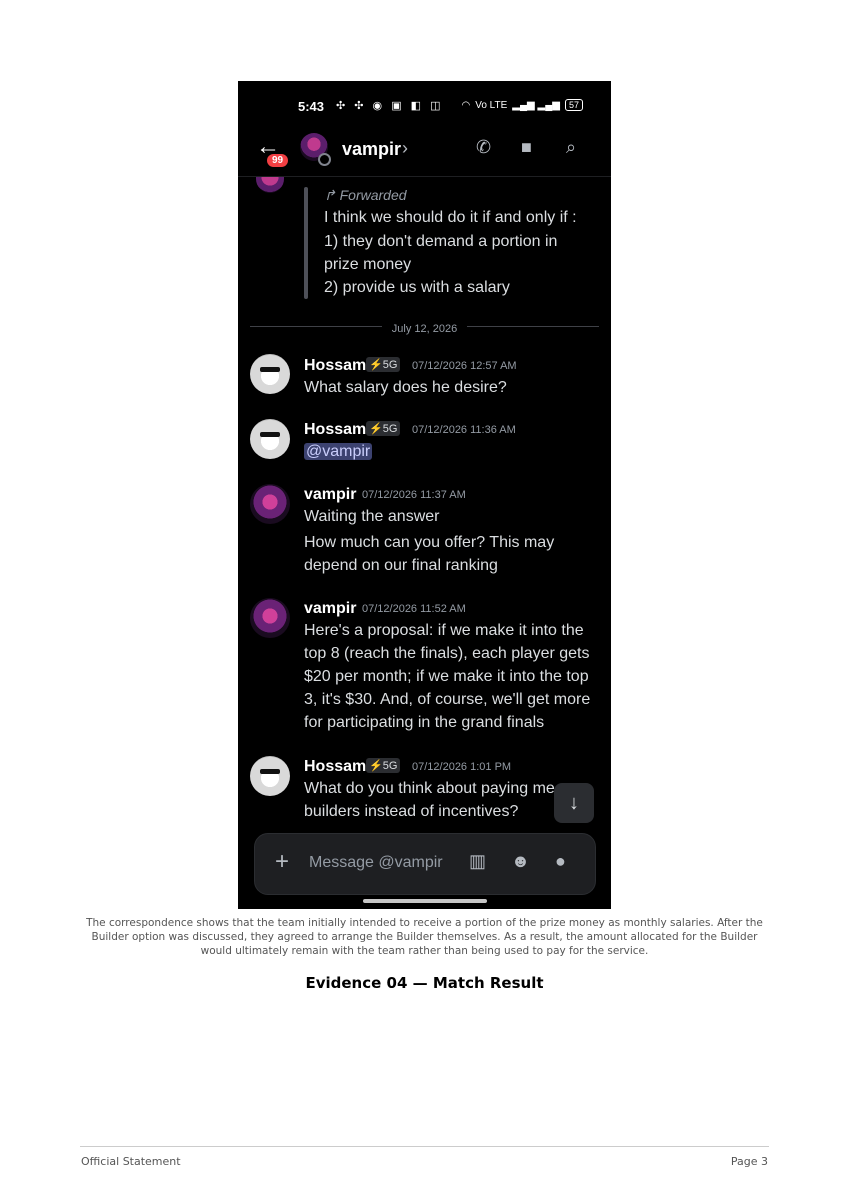 Image resolution: width=849 pixels, height=1200 pixels. Describe the element at coordinates (466, 105) in the screenshot. I see `wifi-icon: ◠` at that location.